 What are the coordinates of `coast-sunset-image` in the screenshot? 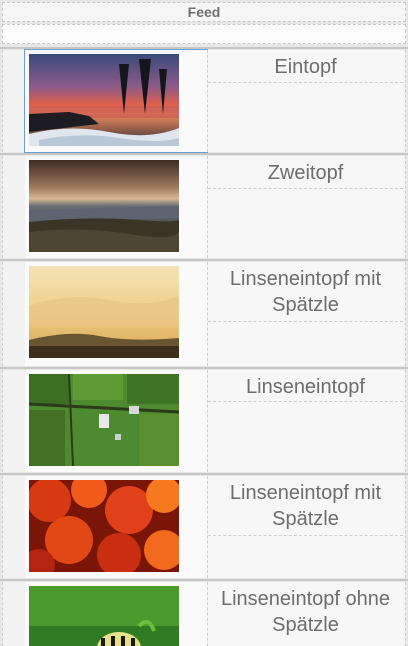 It's located at (104, 206).